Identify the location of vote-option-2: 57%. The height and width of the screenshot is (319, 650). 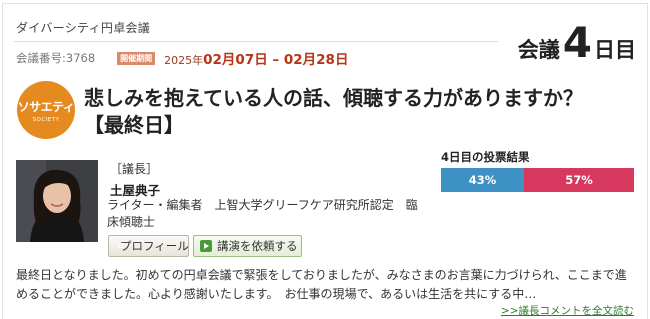
(578, 180).